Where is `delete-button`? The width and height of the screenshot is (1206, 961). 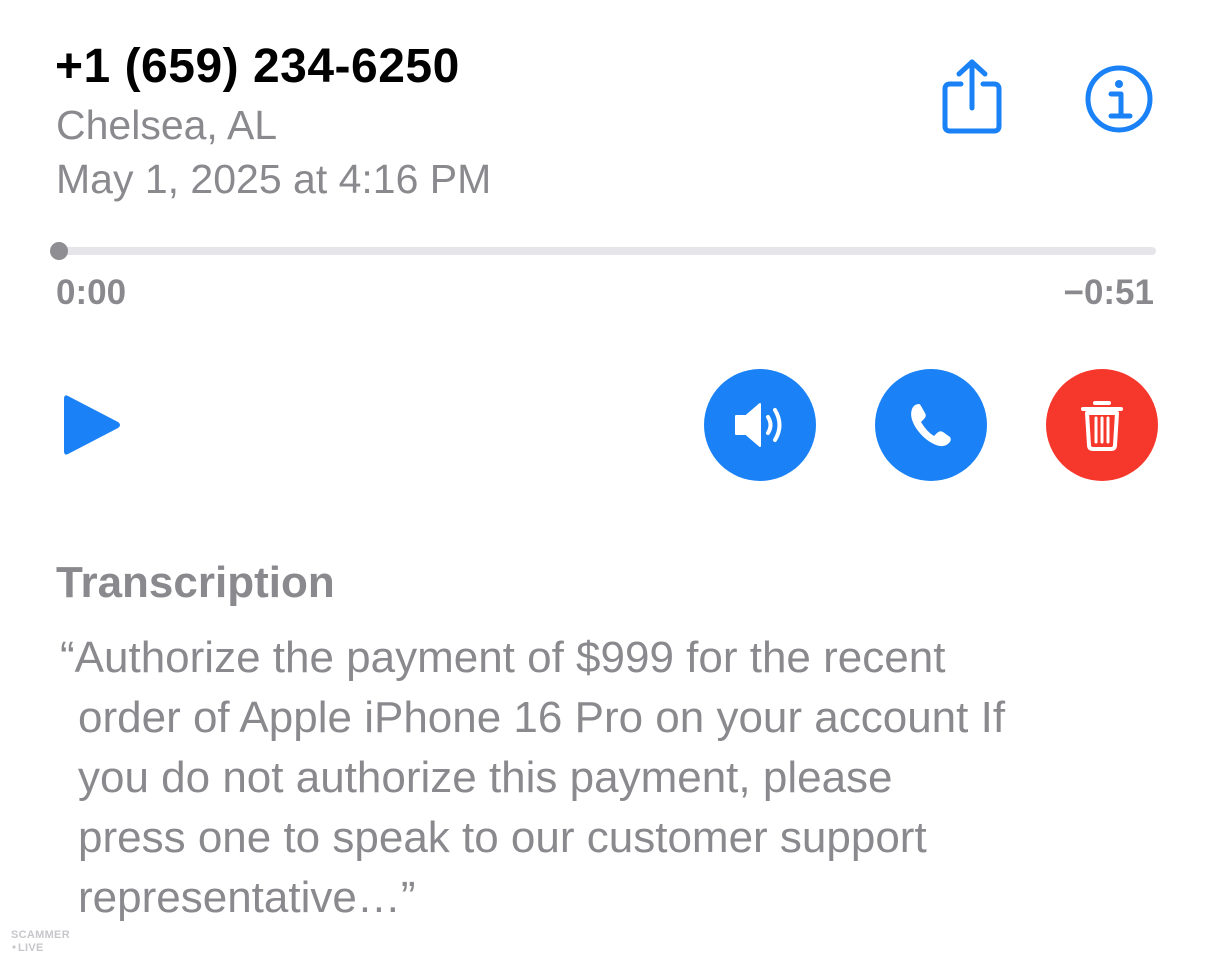 delete-button is located at coordinates (1102, 425).